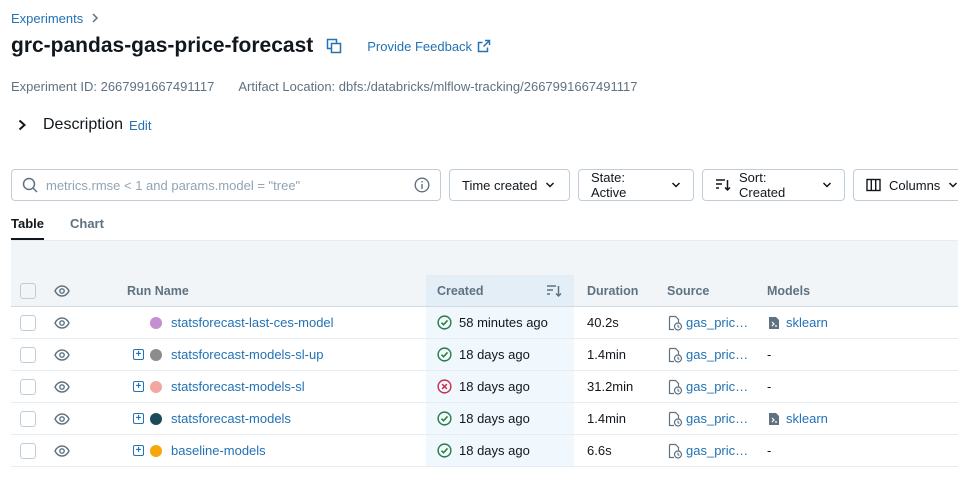 Image resolution: width=958 pixels, height=490 pixels. Describe the element at coordinates (636, 185) in the screenshot. I see `state-filter: State: Active` at that location.